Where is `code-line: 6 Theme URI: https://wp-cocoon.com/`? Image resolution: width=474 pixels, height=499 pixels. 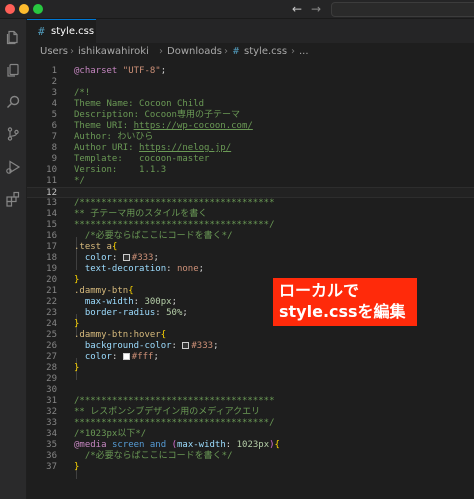 code-line: 6 Theme URI: https://wp-cocoon.com/ is located at coordinates (250, 126).